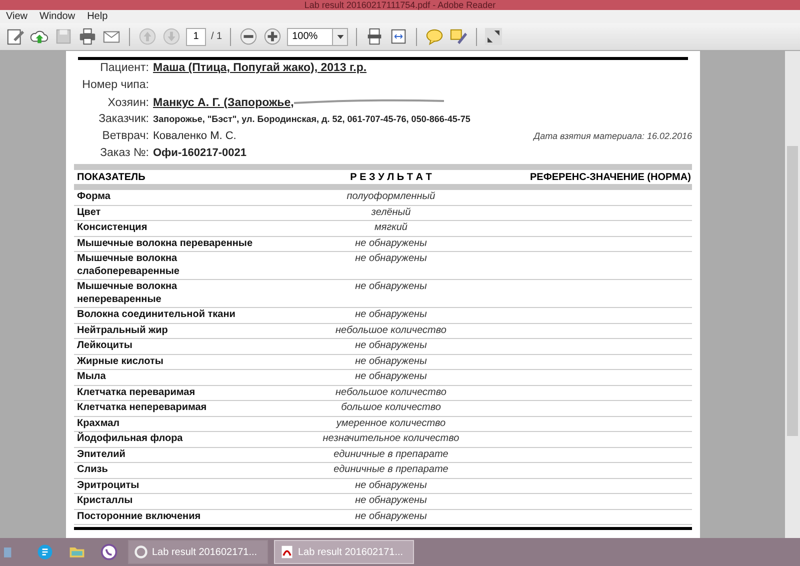 This screenshot has height=566, width=800. What do you see at coordinates (108, 486) in the screenshot?
I see `table-cell-text: Эритроциты` at bounding box center [108, 486].